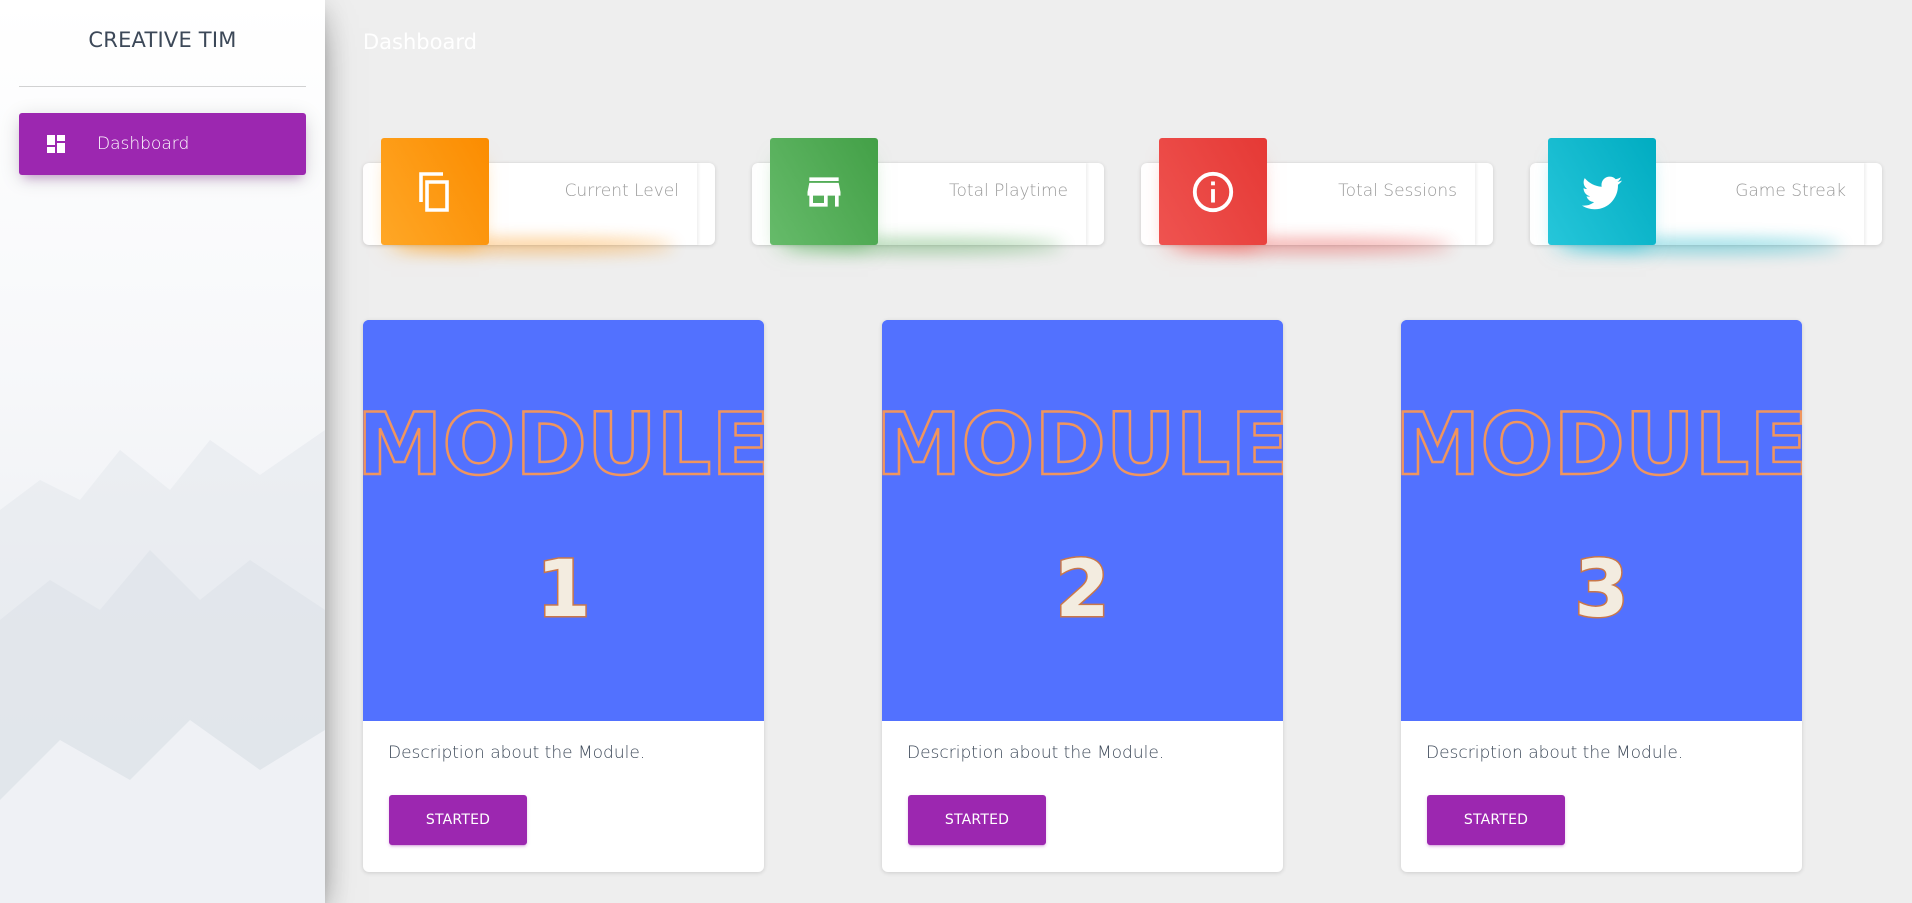  Describe the element at coordinates (621, 191) in the screenshot. I see `stat-label: Current Level` at that location.